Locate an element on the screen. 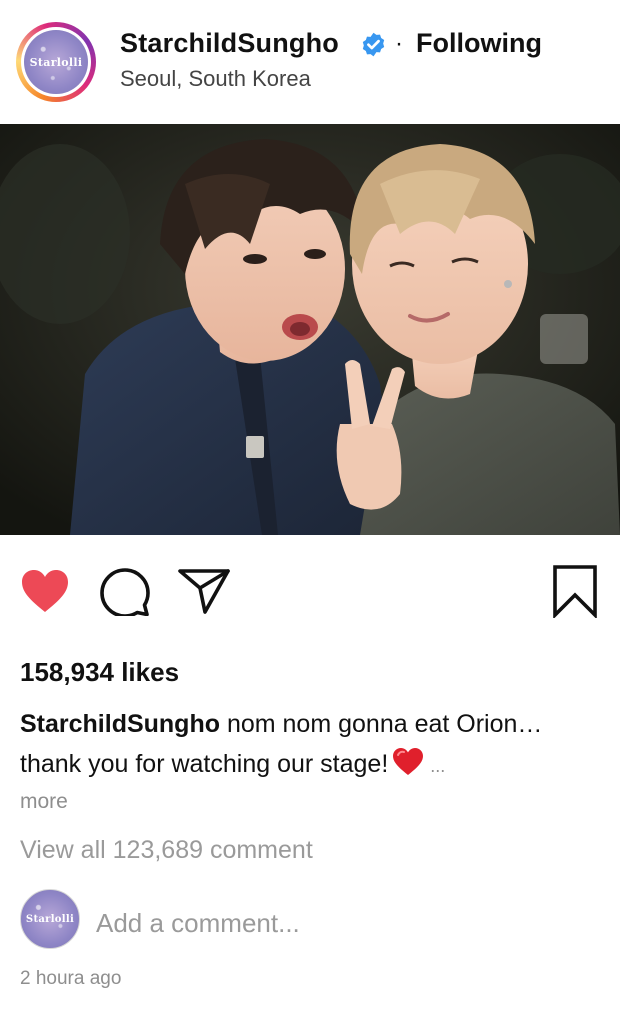  verified-badge-icon is located at coordinates (373, 44).